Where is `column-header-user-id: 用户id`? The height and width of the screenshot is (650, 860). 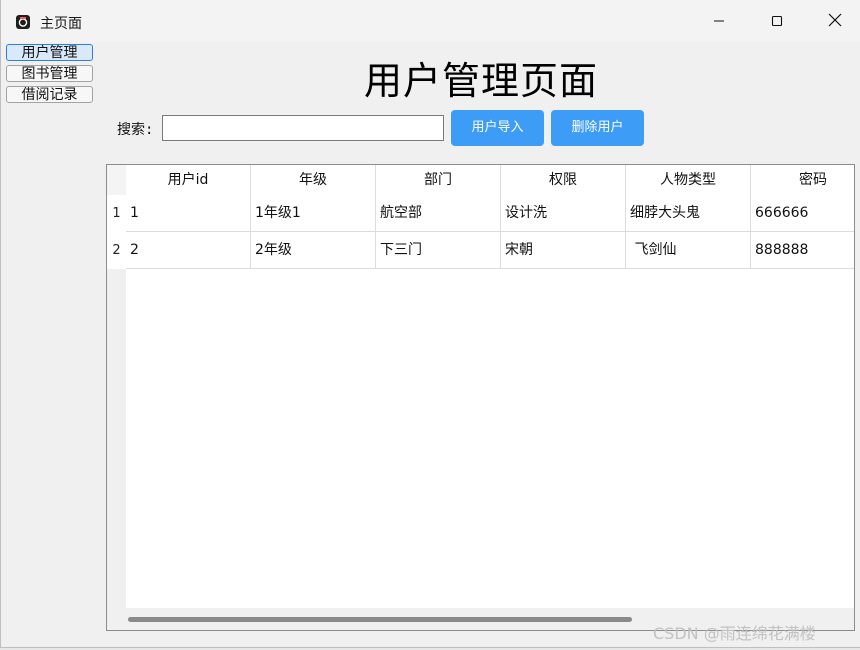 column-header-user-id: 用户id is located at coordinates (188, 180).